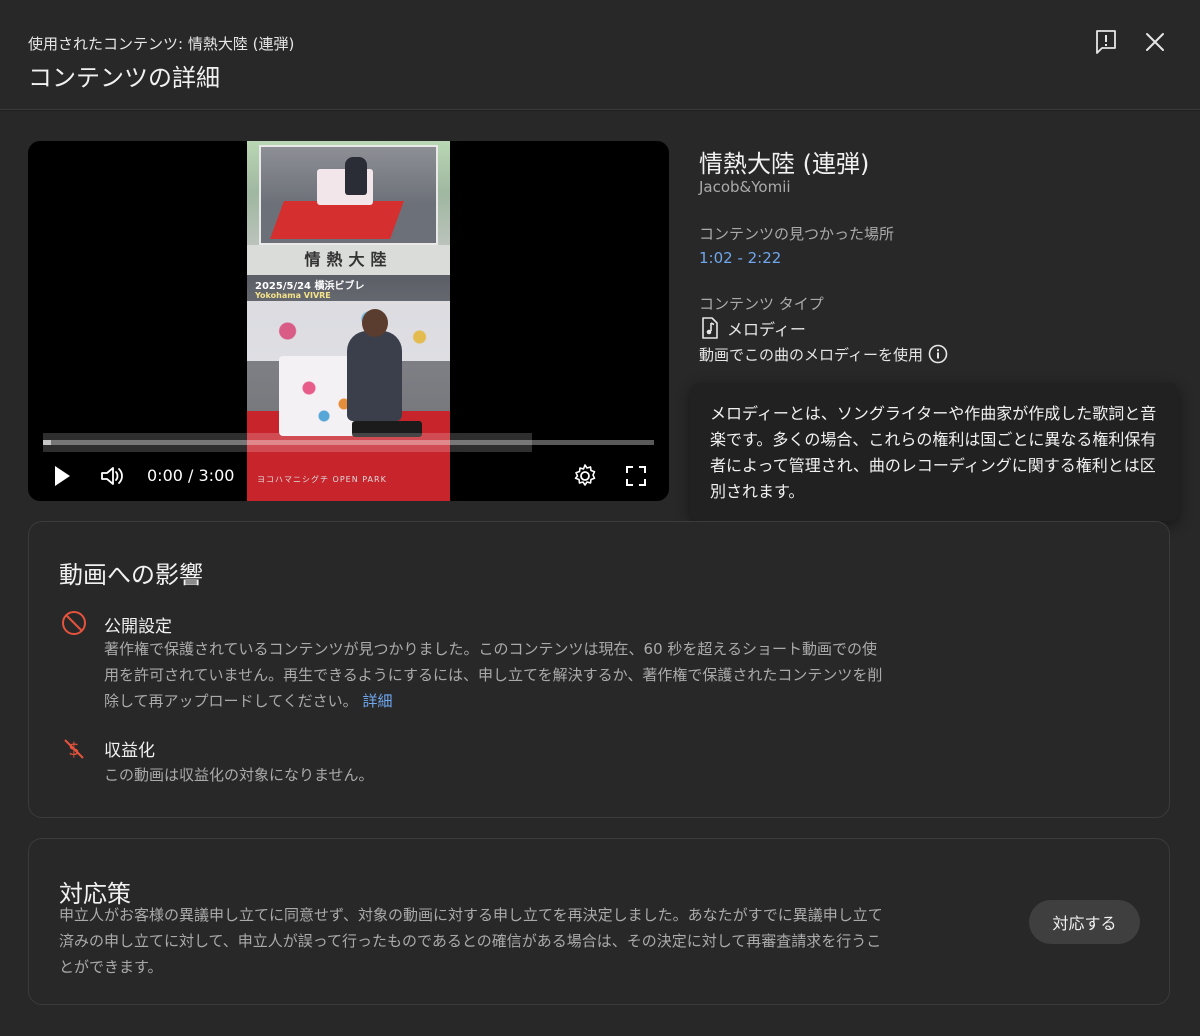  What do you see at coordinates (124, 78) in the screenshot?
I see `dialog-title: コンテンツの詳細` at bounding box center [124, 78].